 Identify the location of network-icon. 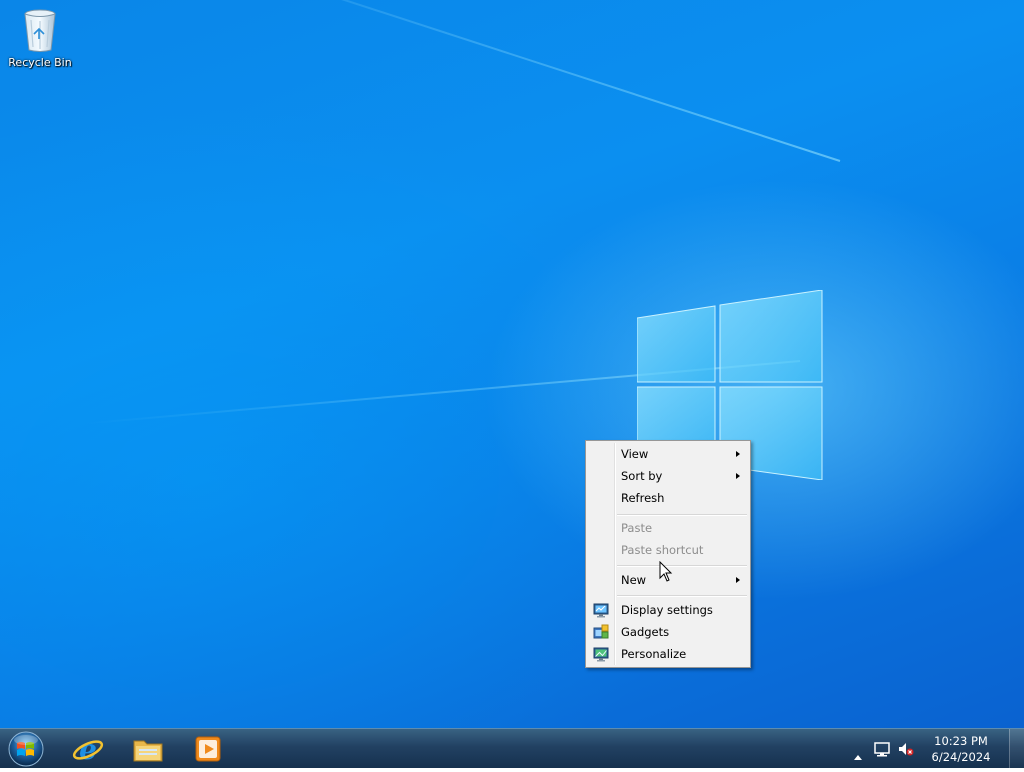
(882, 751).